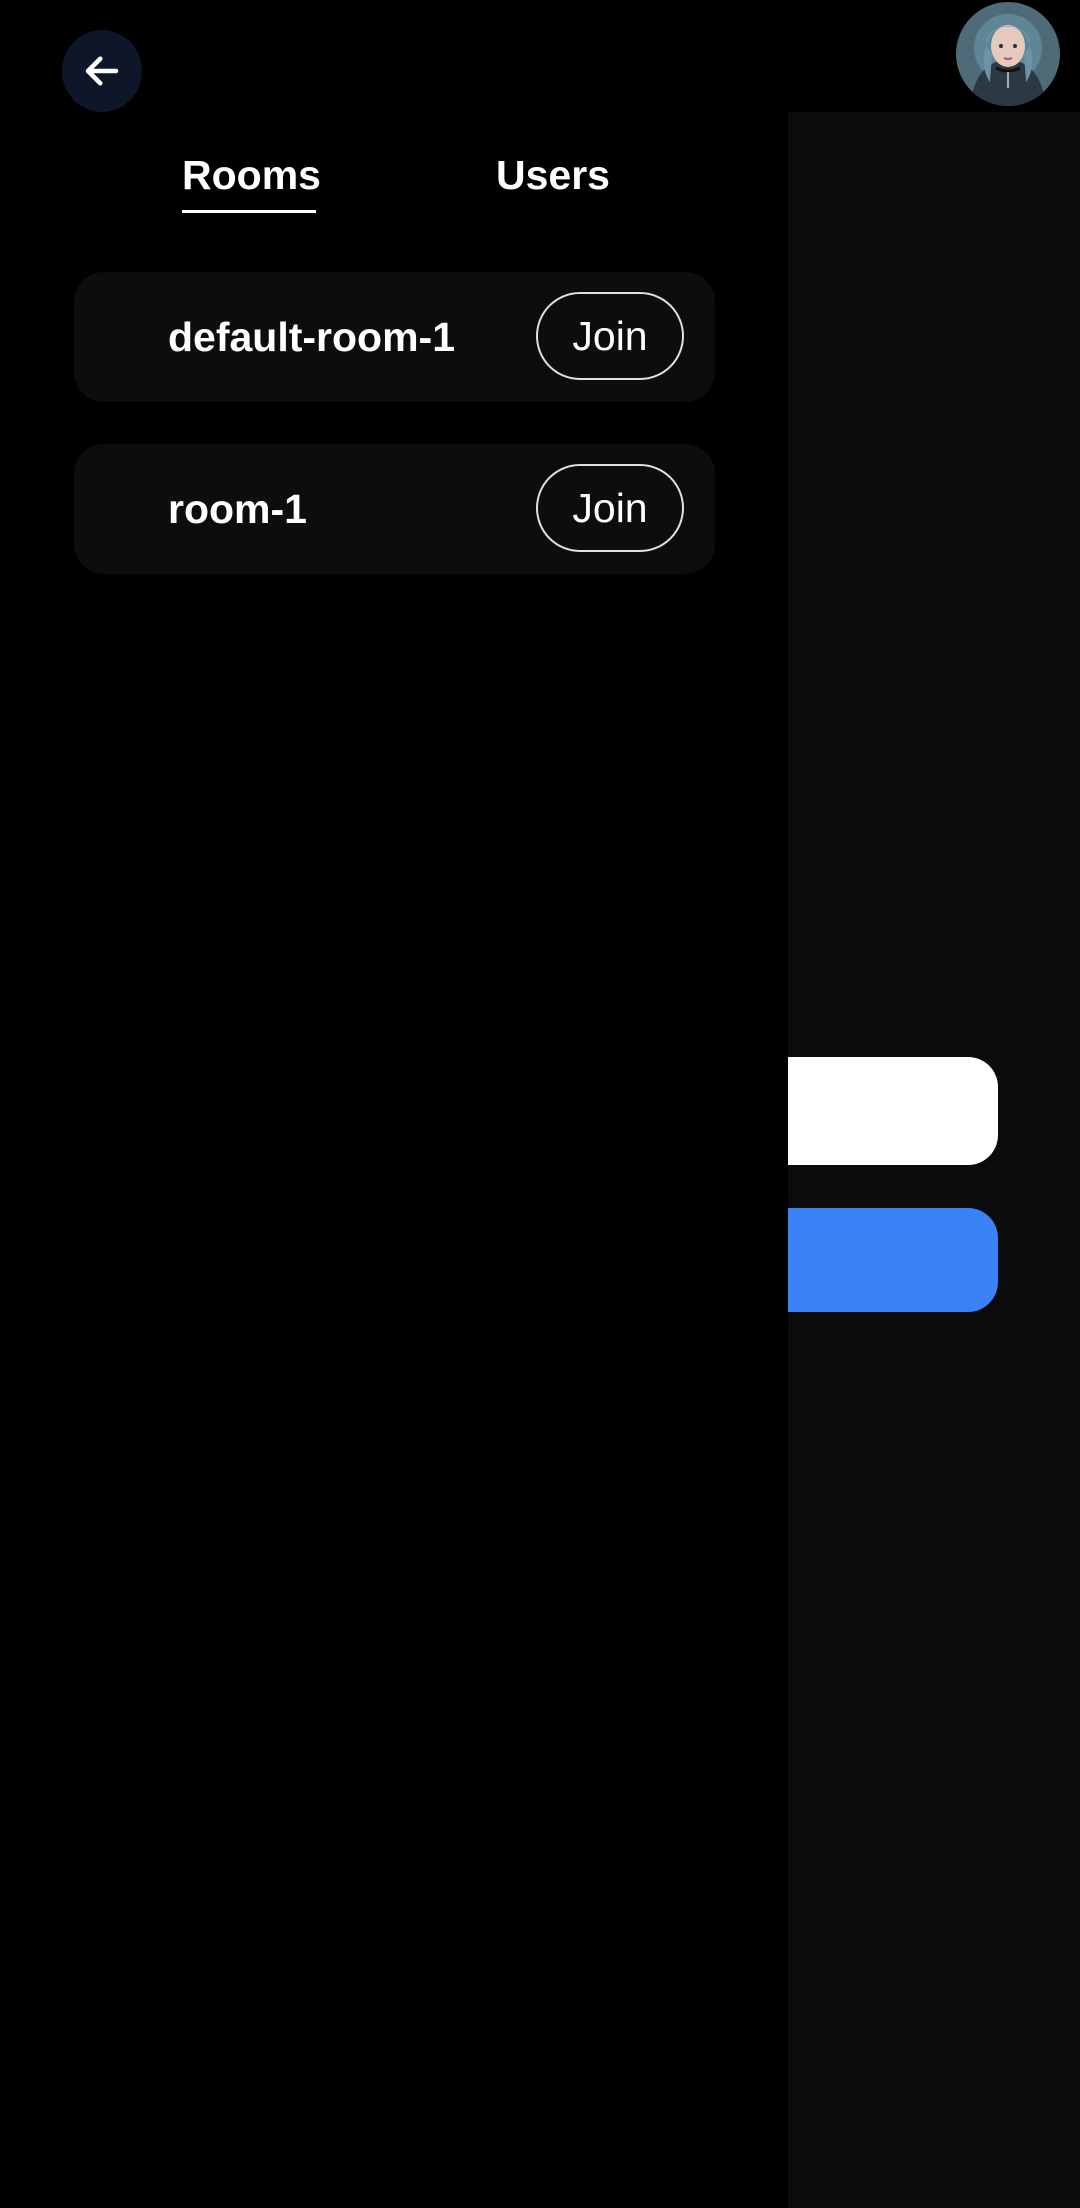 This screenshot has width=1080, height=2208. I want to click on room-name: default-room-1, so click(311, 337).